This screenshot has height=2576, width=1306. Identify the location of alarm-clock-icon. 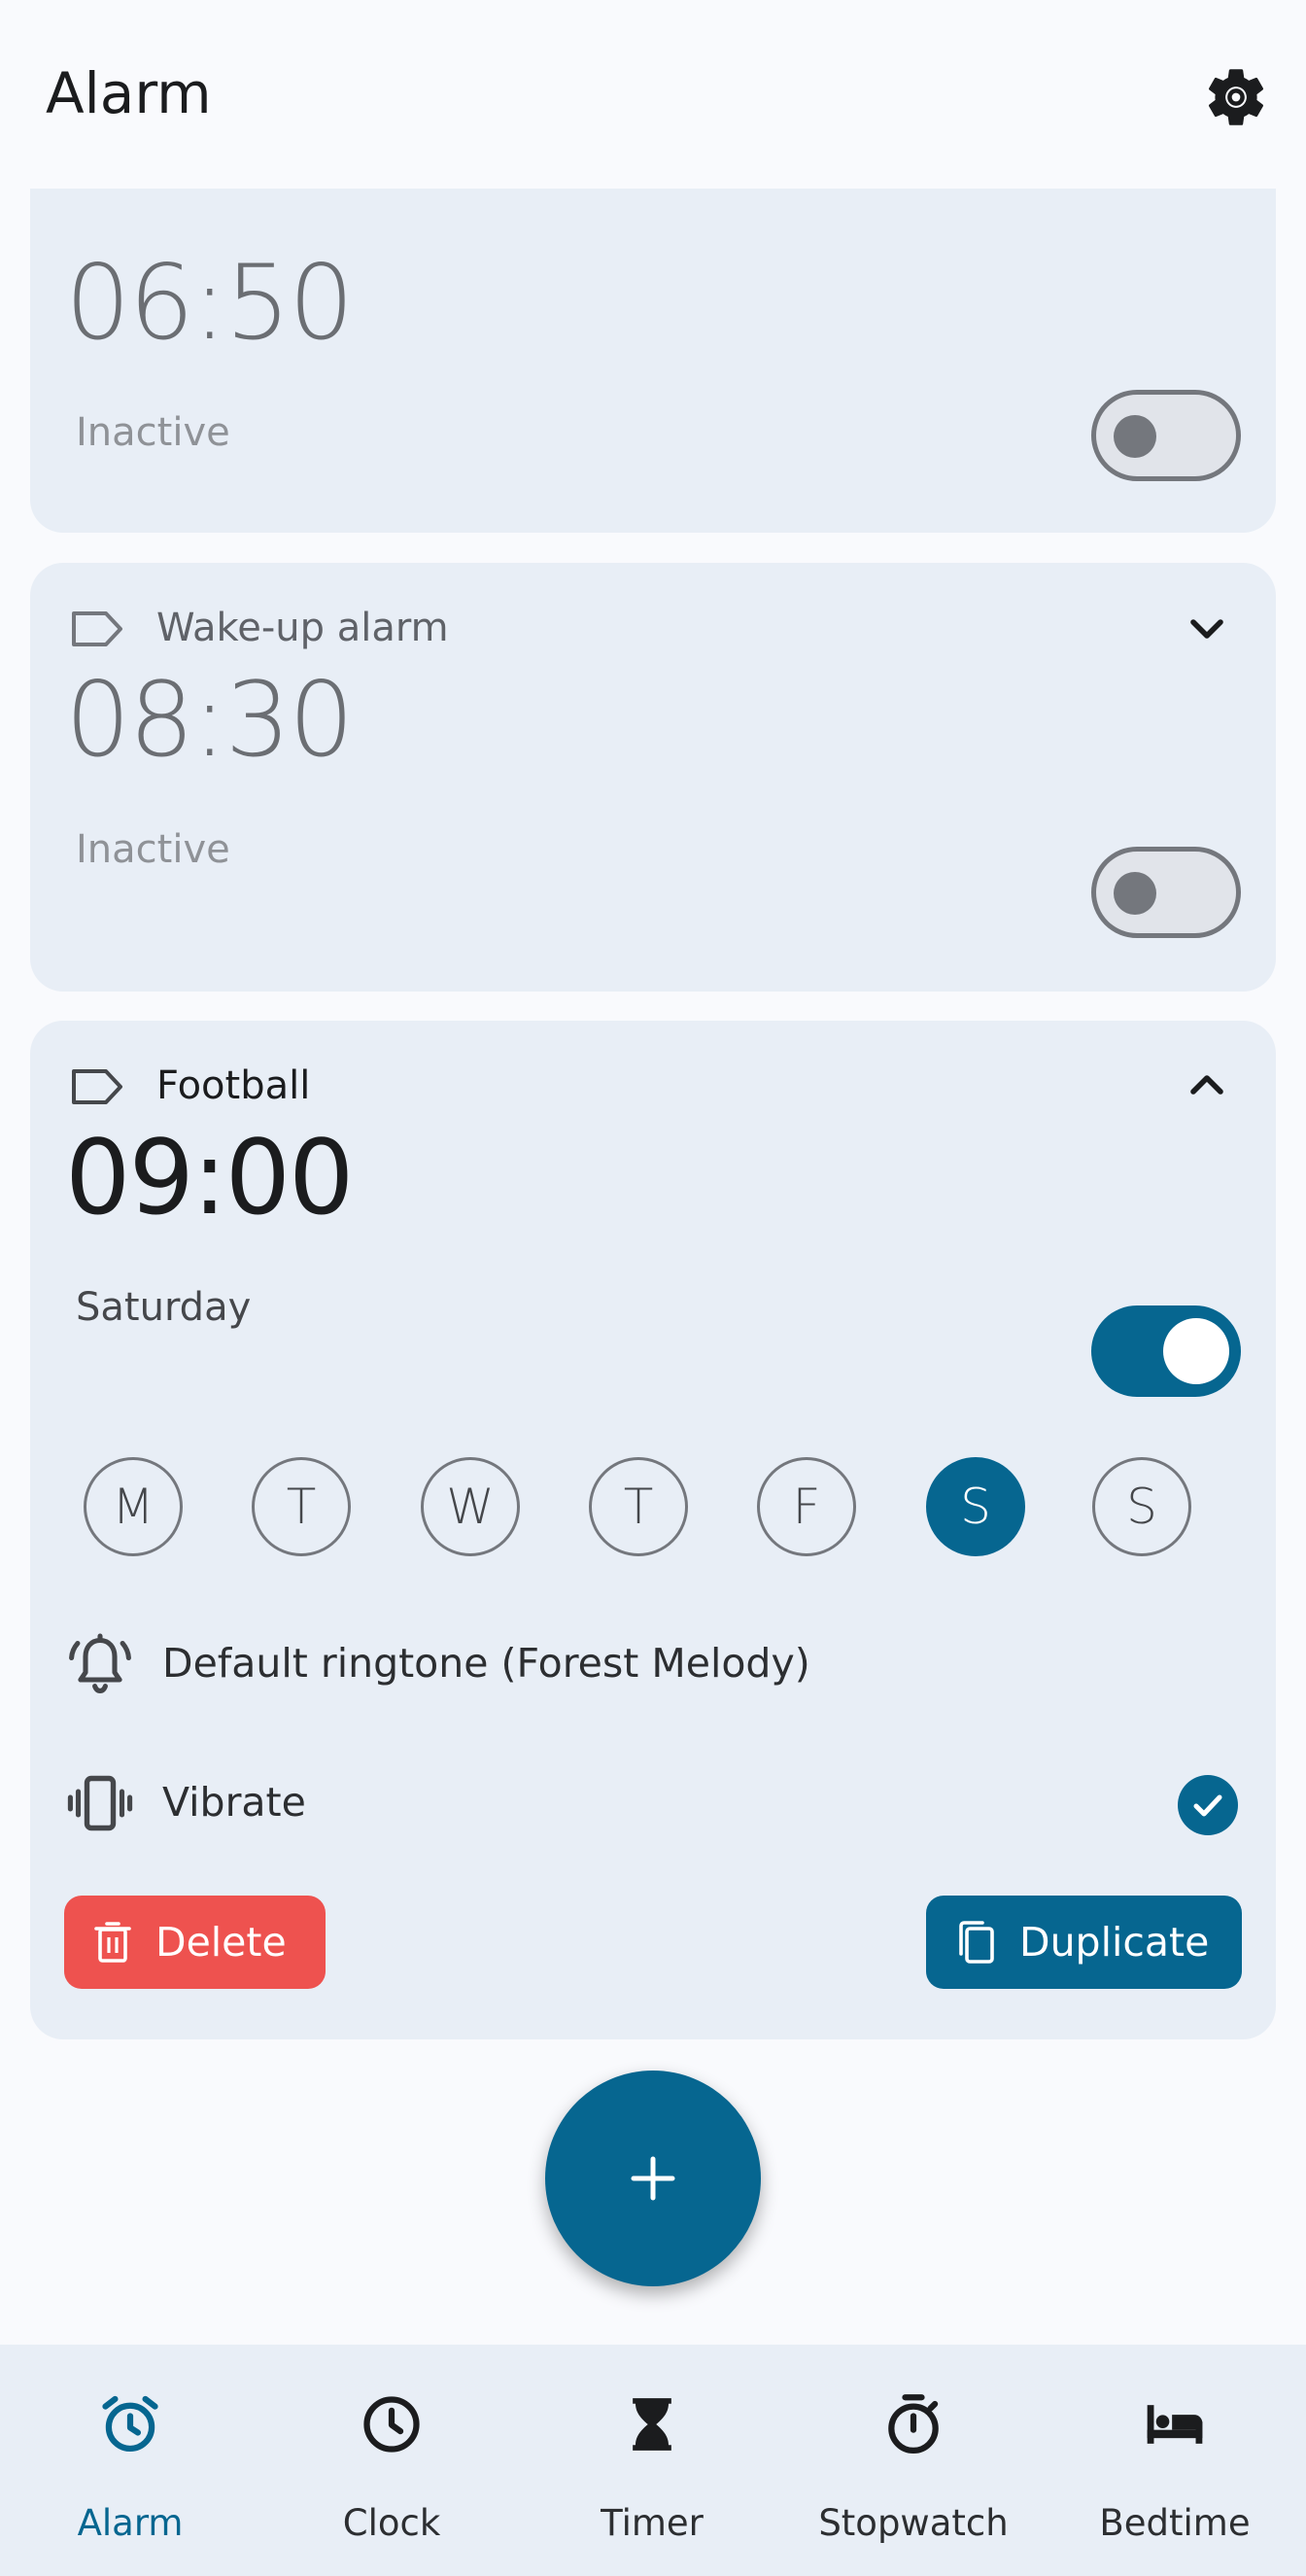
(130, 2424).